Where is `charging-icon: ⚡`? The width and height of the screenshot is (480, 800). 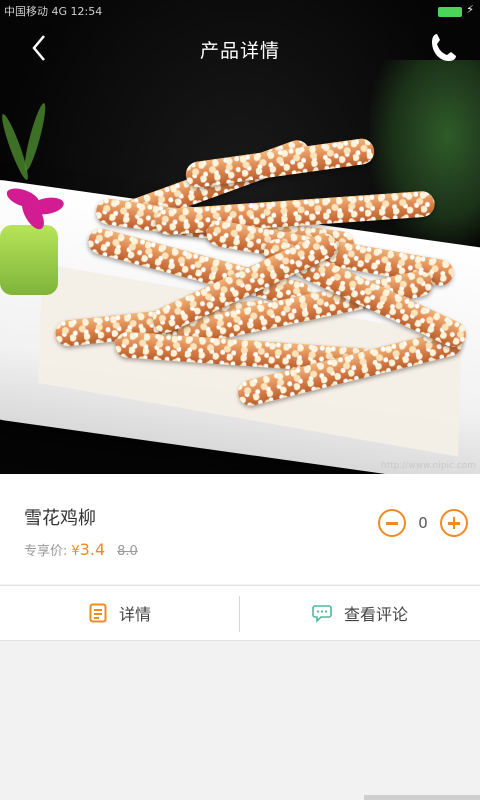
charging-icon: ⚡ is located at coordinates (470, 9).